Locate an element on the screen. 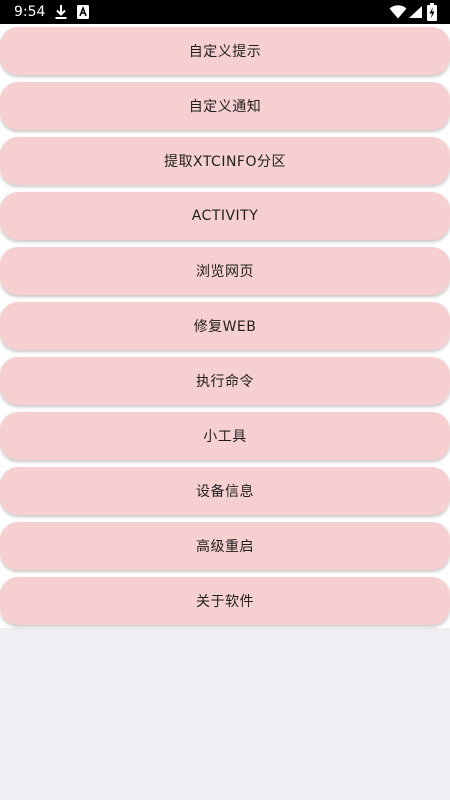 The height and width of the screenshot is (800, 450). menu-item-activity: ACTIVITY is located at coordinates (225, 216).